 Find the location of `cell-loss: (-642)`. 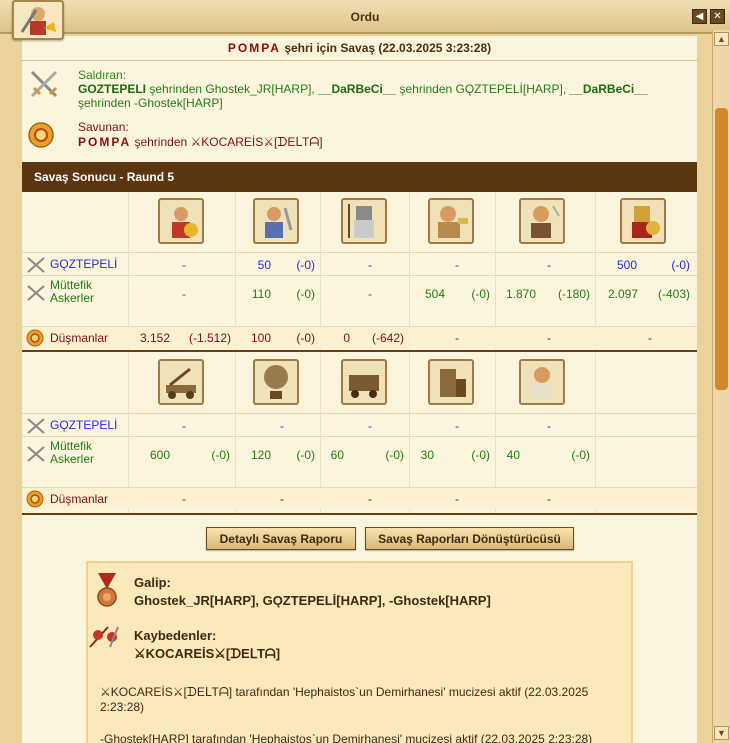

cell-loss: (-642) is located at coordinates (387, 338).